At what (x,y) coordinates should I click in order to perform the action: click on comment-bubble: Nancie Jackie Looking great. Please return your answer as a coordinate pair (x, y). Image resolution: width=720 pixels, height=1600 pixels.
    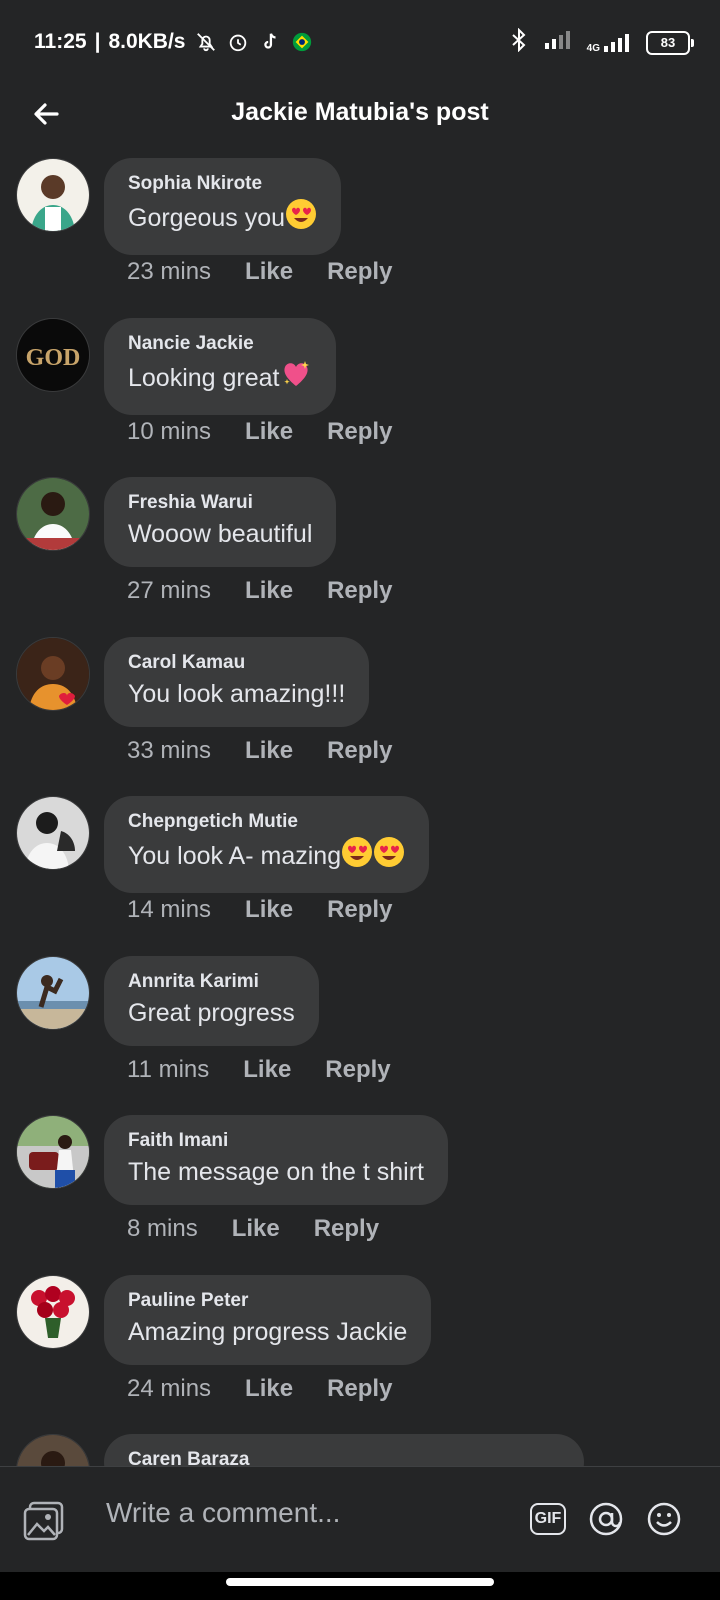
    Looking at the image, I should click on (220, 366).